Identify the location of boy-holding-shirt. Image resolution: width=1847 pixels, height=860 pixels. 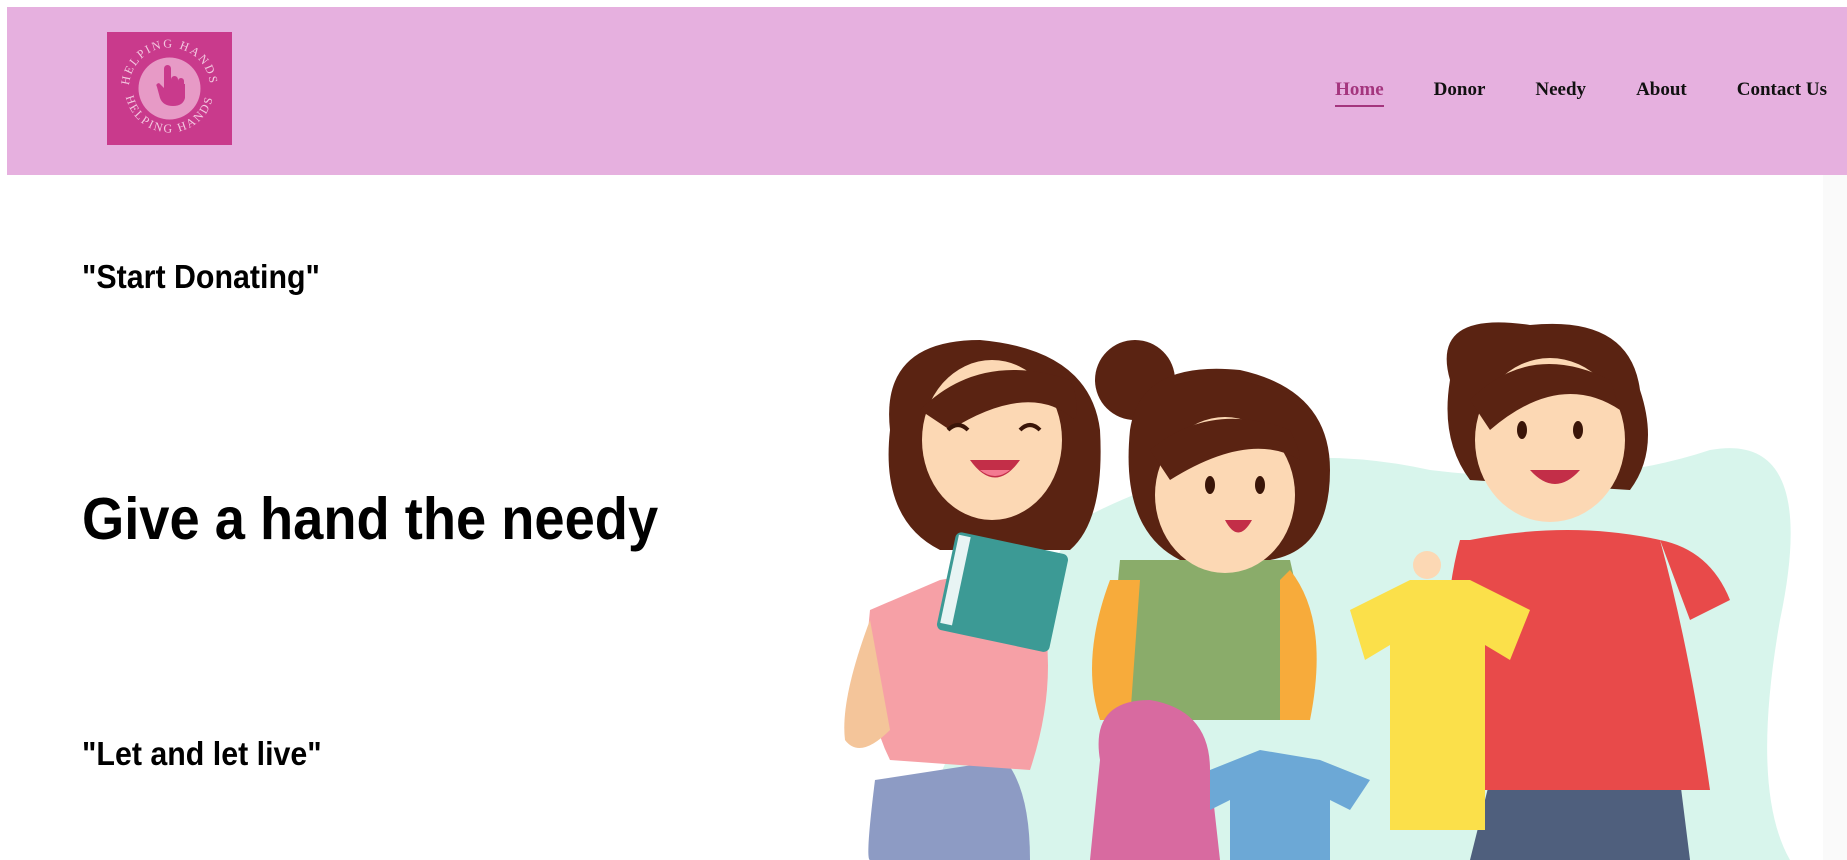
(1540, 591).